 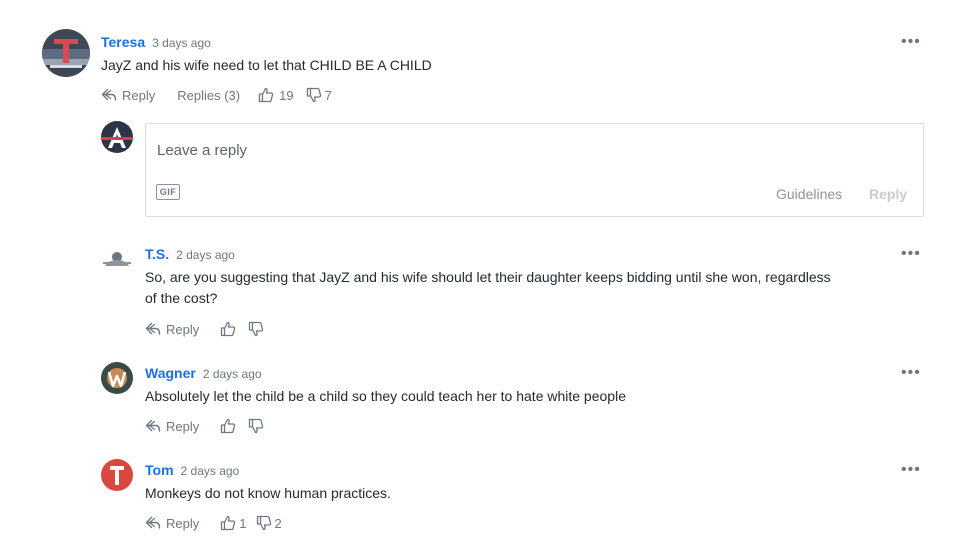 I want to click on dislike-button: 7, so click(x=319, y=95).